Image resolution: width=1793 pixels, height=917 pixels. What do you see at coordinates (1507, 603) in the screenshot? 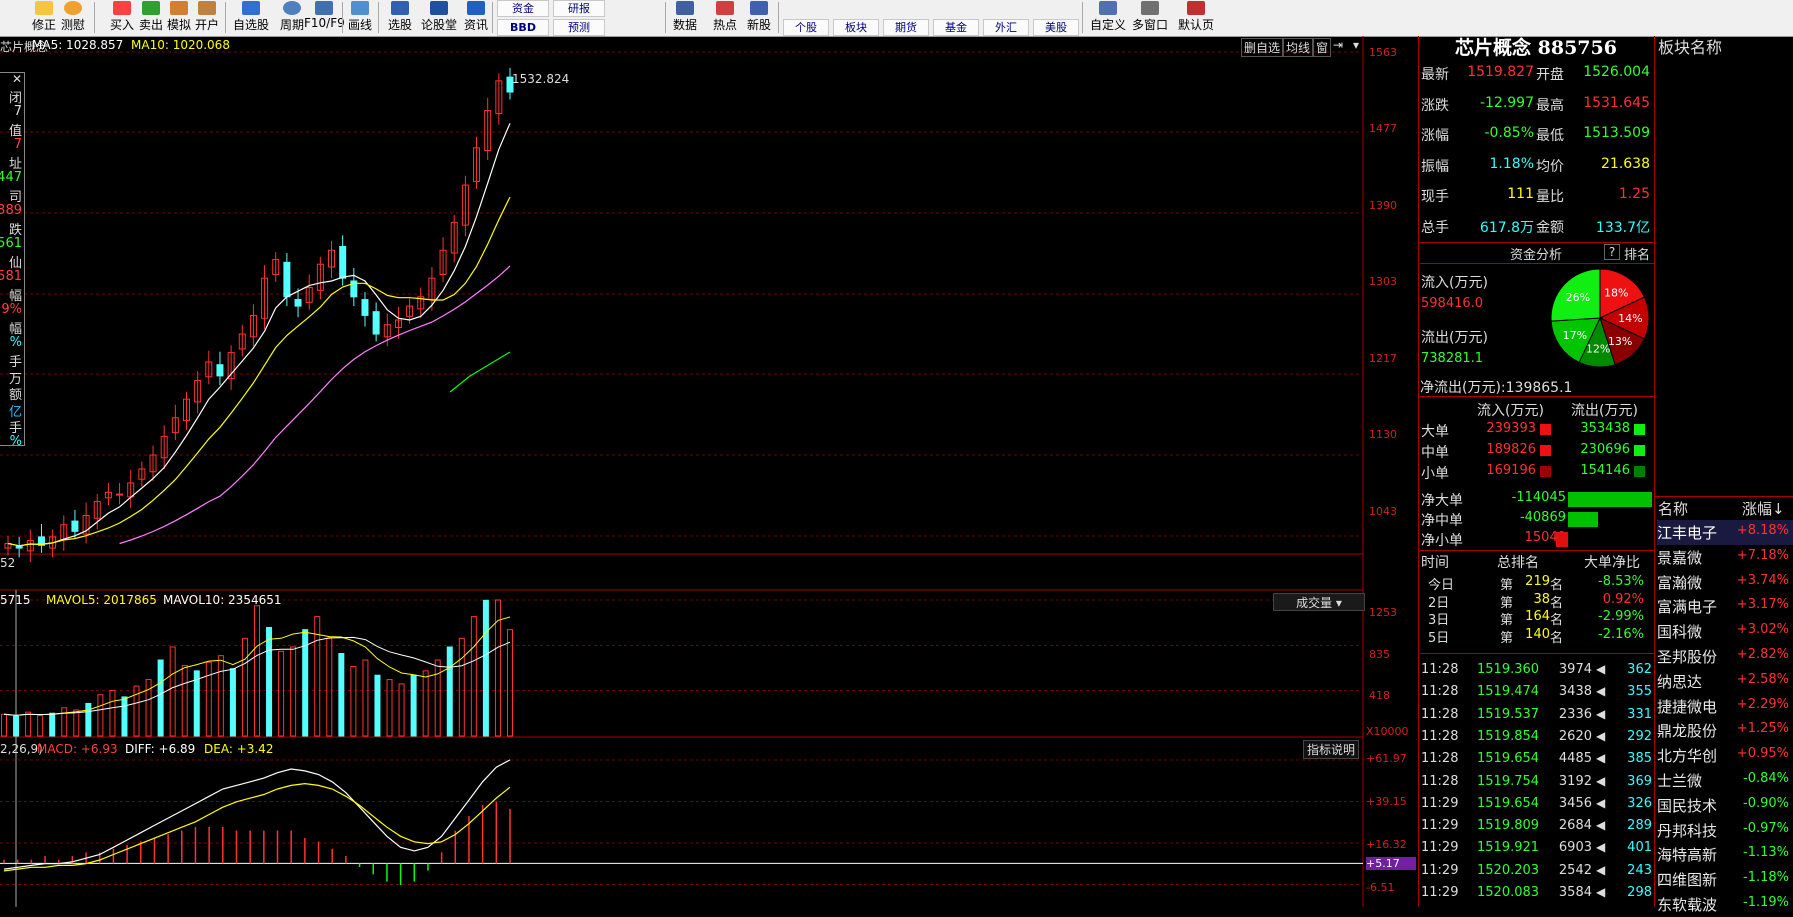
I see `rank-prefix: 第` at bounding box center [1507, 603].